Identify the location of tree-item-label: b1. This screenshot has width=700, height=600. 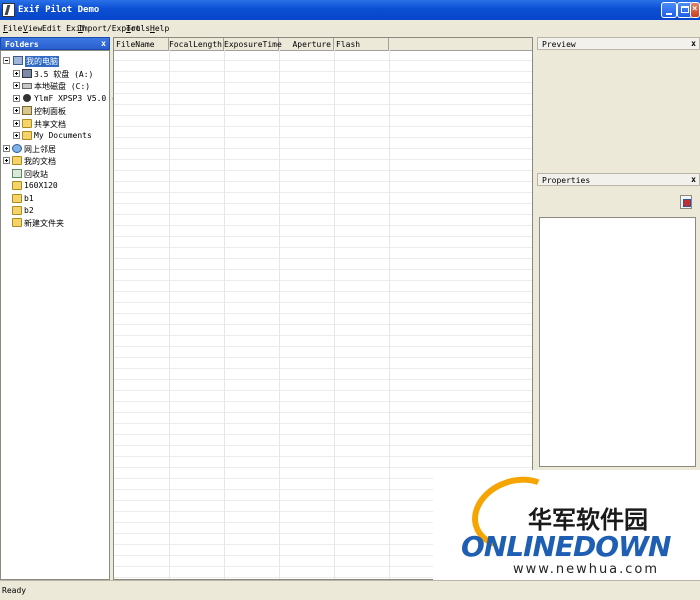
(29, 198).